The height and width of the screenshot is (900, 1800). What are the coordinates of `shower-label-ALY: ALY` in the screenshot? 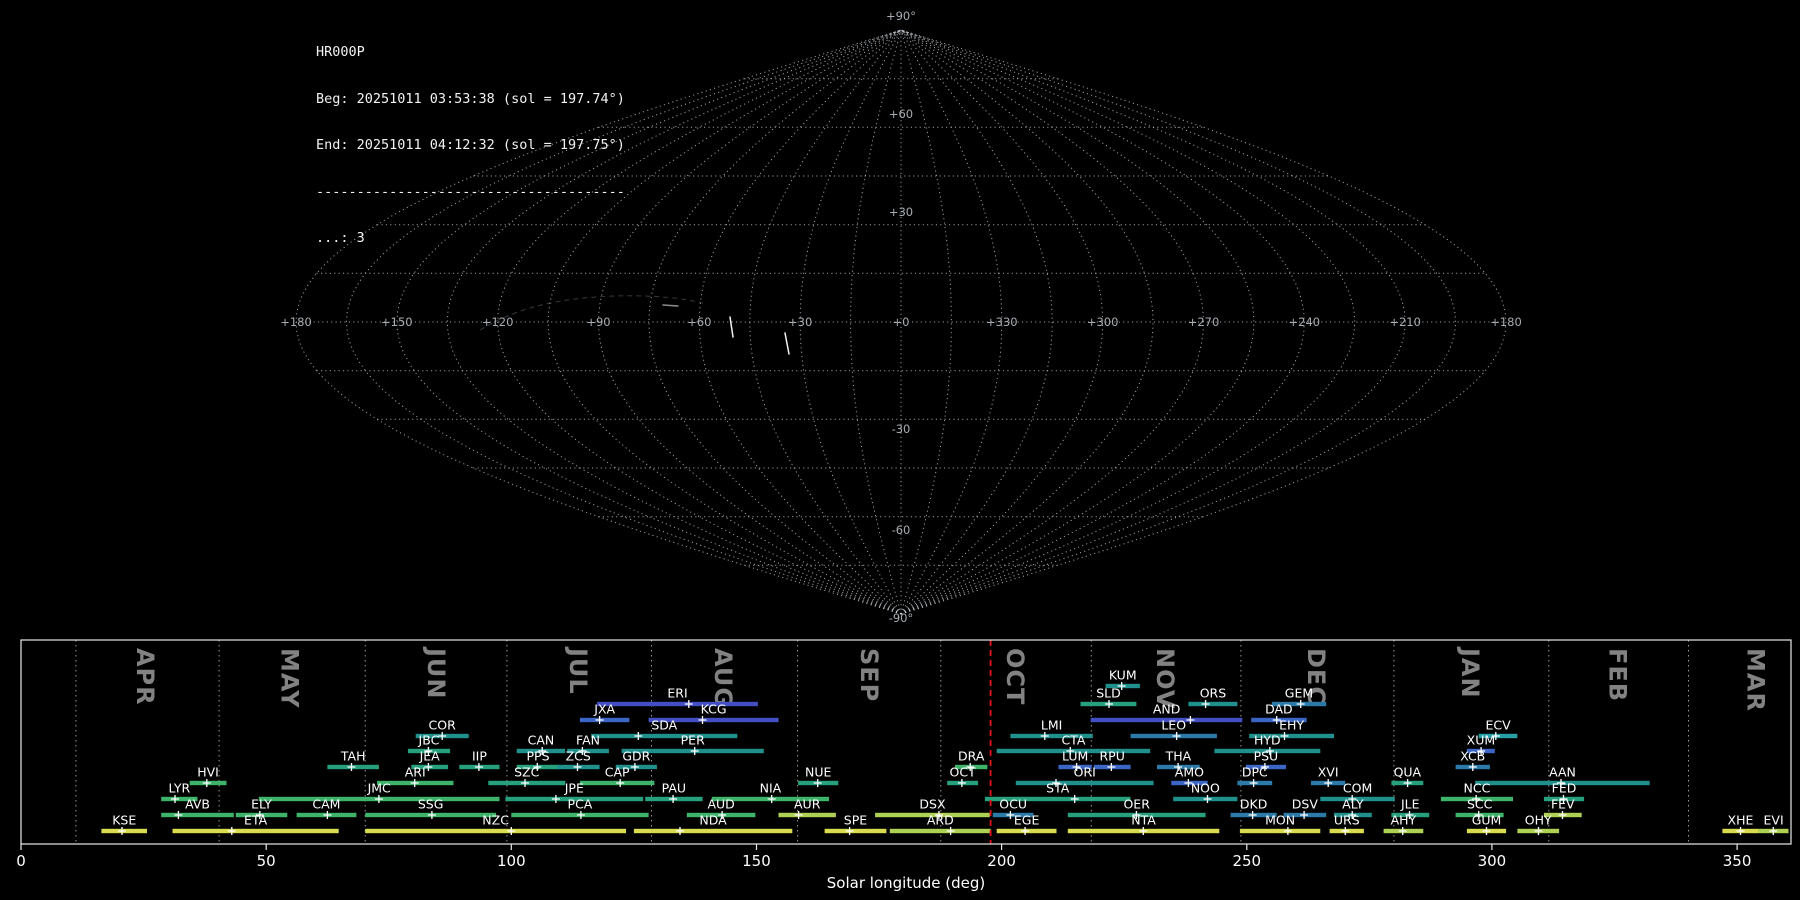 It's located at (1353, 804).